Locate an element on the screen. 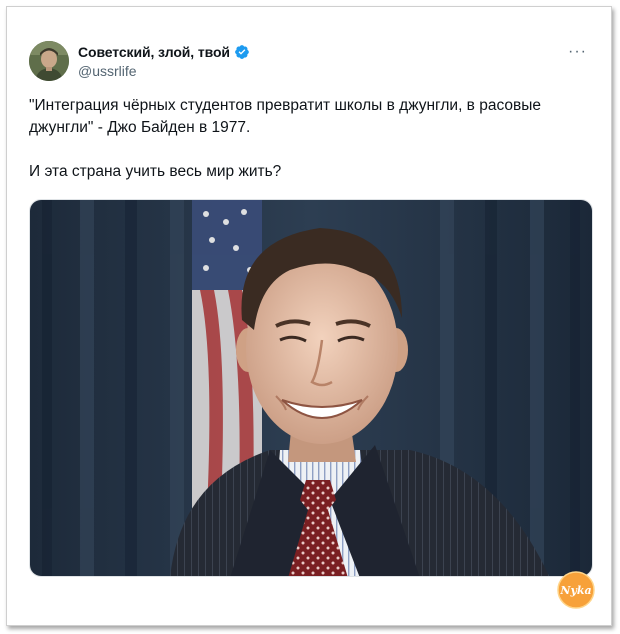 The height and width of the screenshot is (634, 620). author-handle: @ussrlife is located at coordinates (164, 71).